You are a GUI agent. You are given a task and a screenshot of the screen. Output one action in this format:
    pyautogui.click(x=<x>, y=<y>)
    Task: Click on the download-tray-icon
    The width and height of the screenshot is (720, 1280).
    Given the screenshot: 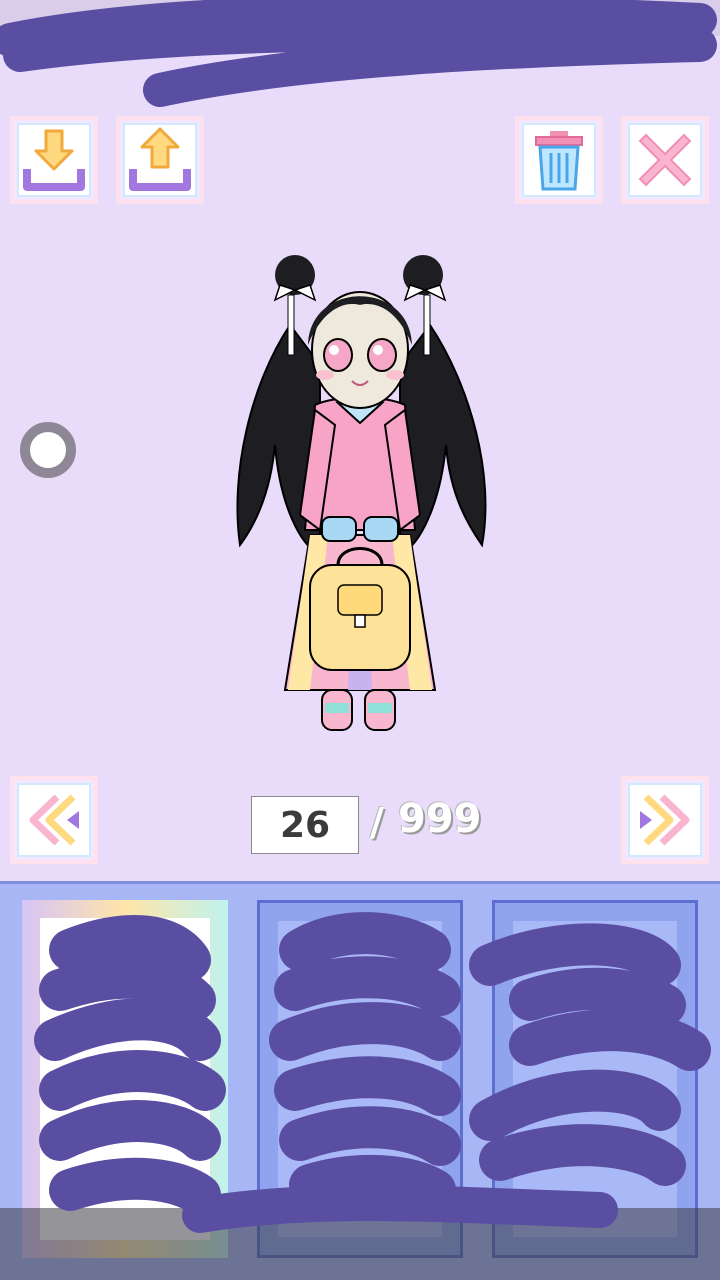 What is the action you would take?
    pyautogui.click(x=54, y=160)
    